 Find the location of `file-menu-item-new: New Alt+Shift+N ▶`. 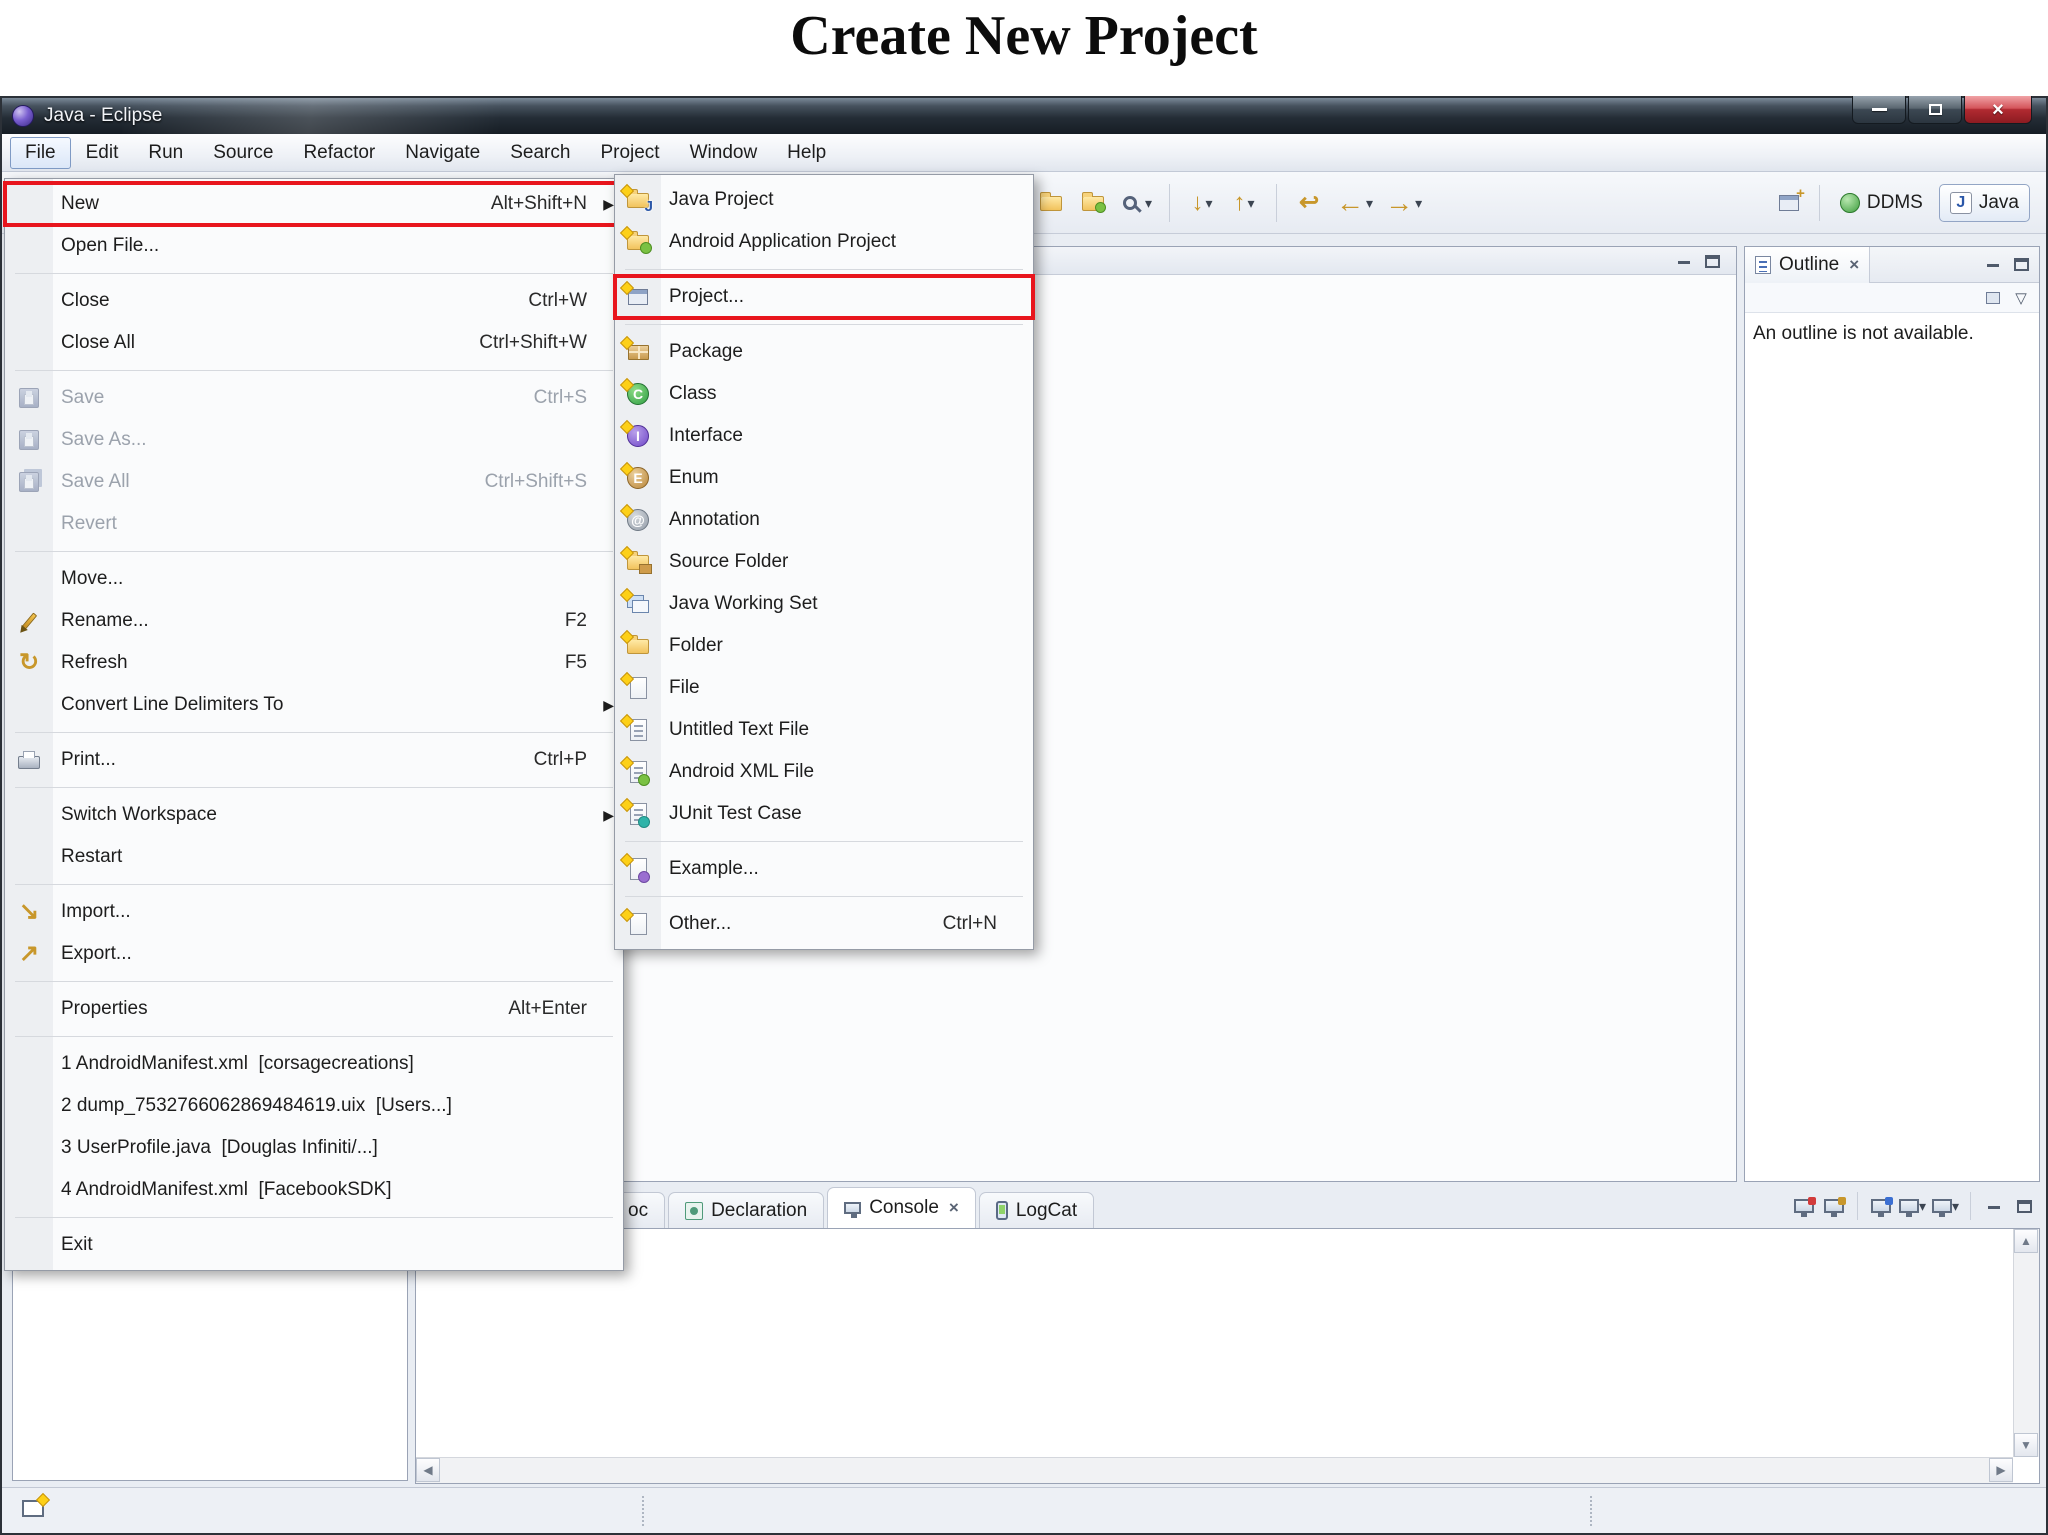

file-menu-item-new: New Alt+Shift+N ▶ is located at coordinates (314, 204).